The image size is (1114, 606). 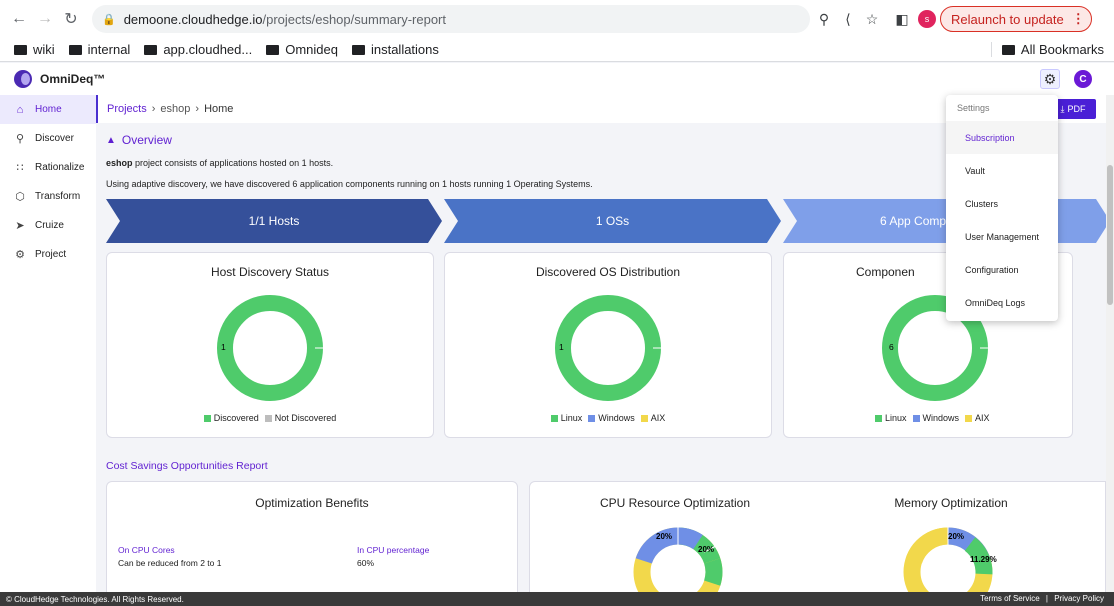 I want to click on scrollbar-thumb, so click(x=1110, y=235).